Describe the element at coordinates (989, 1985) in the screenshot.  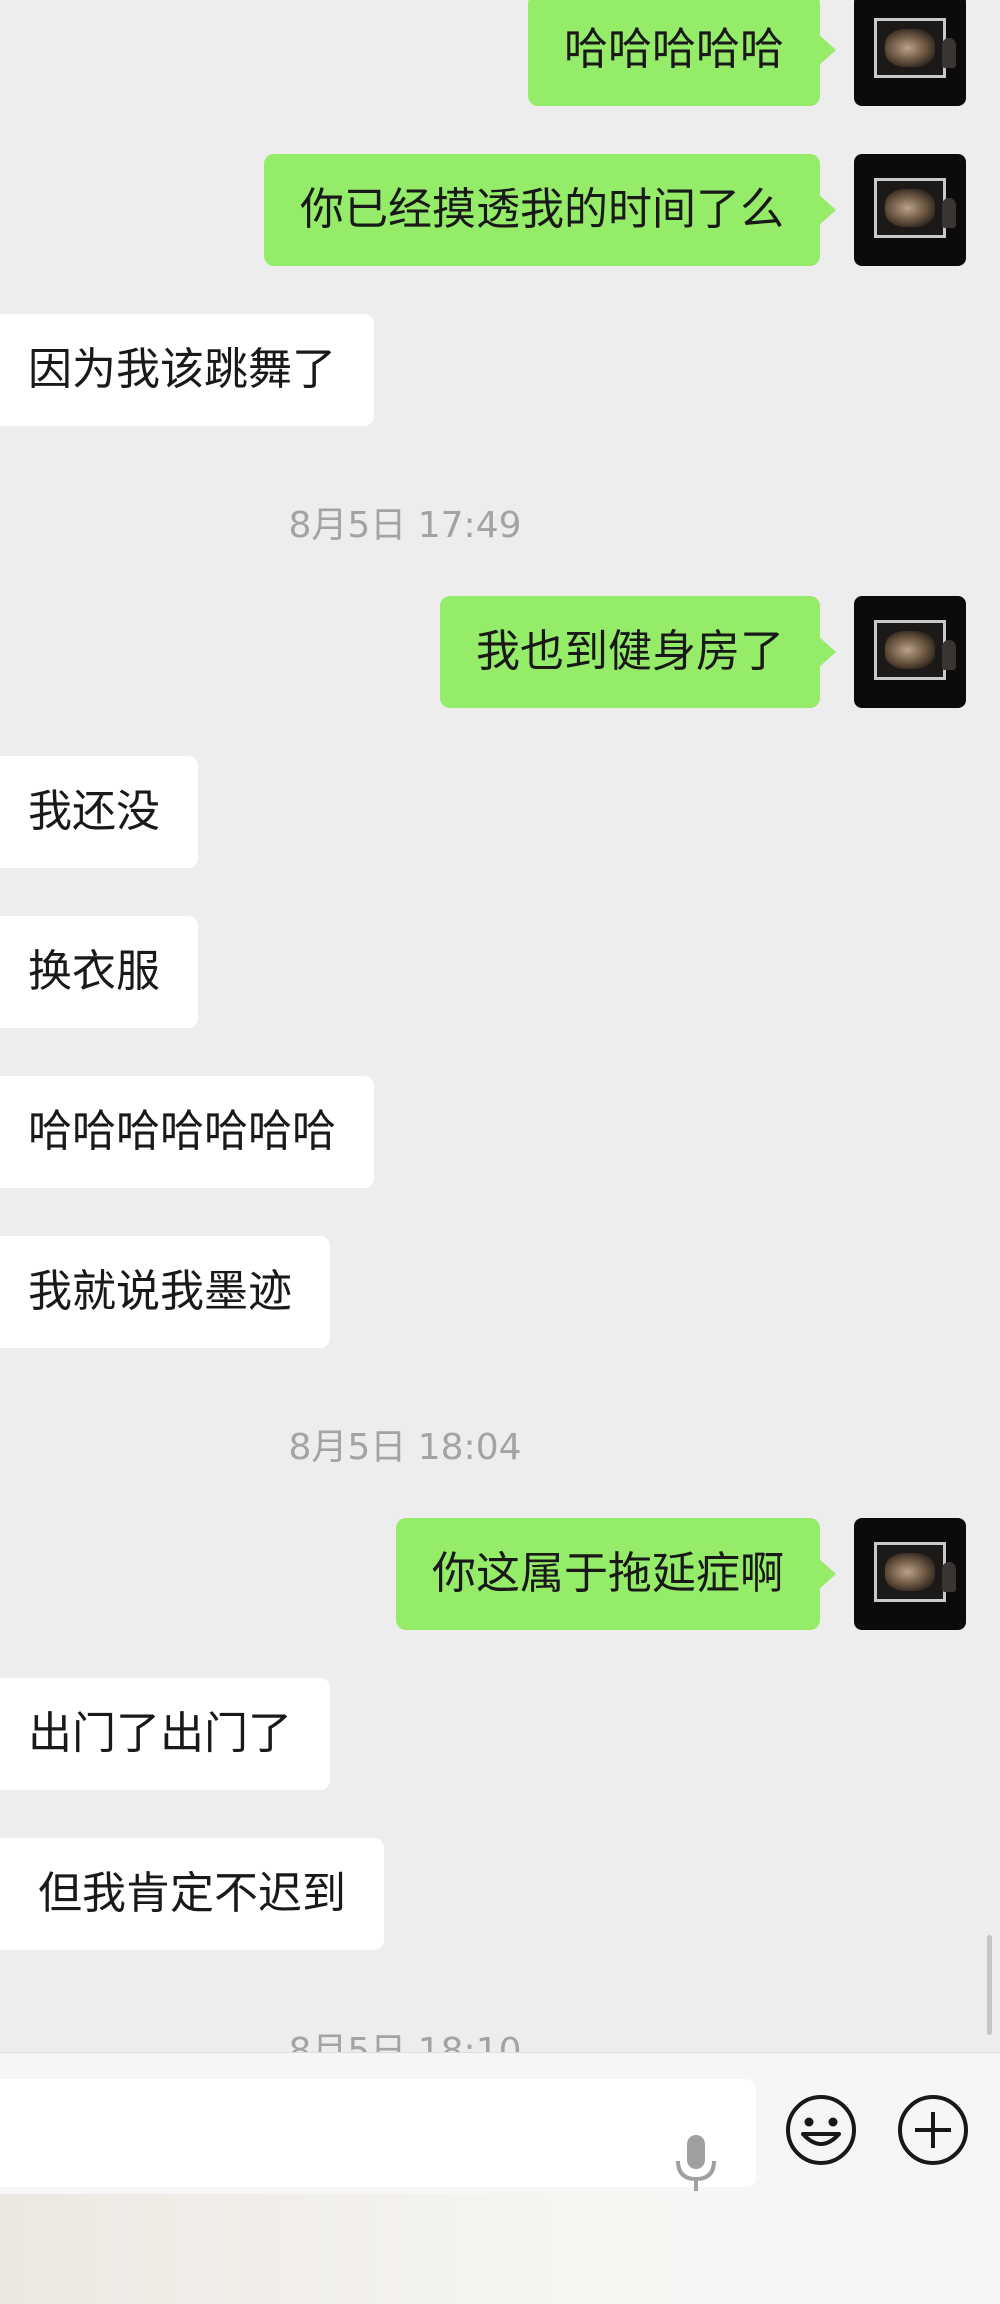
I see `chat-scrollbar` at that location.